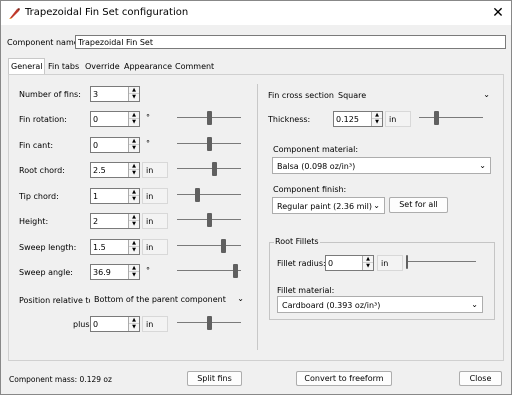 The width and height of the screenshot is (512, 395). What do you see at coordinates (63, 67) in the screenshot?
I see `tab-fin-tabs: Fin tabs` at bounding box center [63, 67].